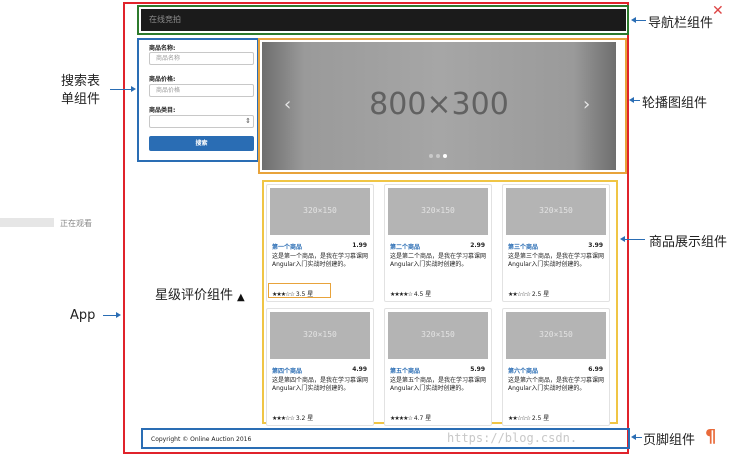  Describe the element at coordinates (523, 246) in the screenshot. I see `product-name-link: 第三个商品` at that location.